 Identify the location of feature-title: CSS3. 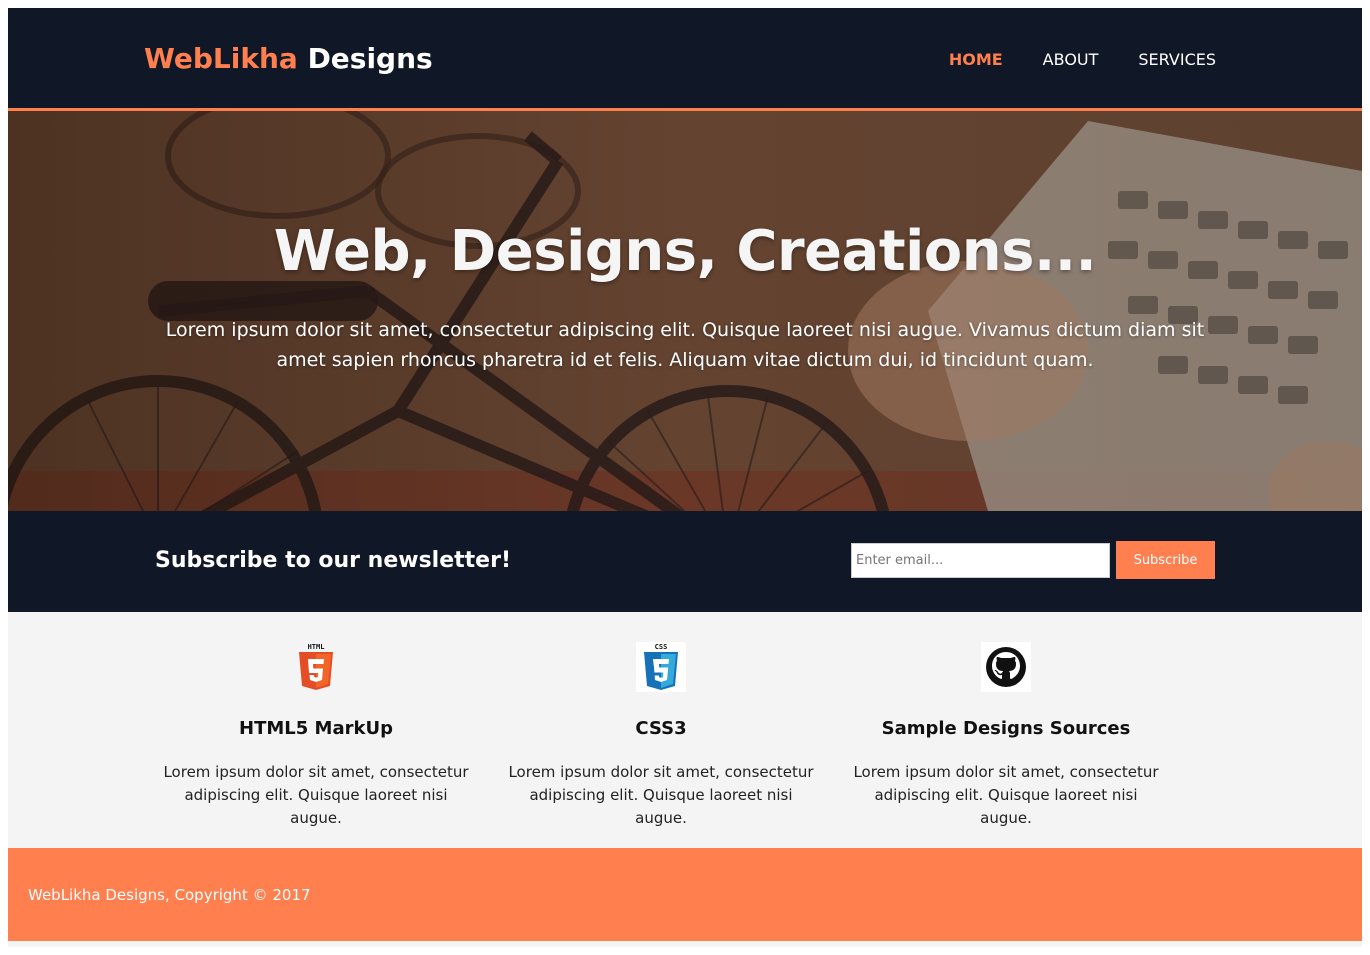
(661, 728).